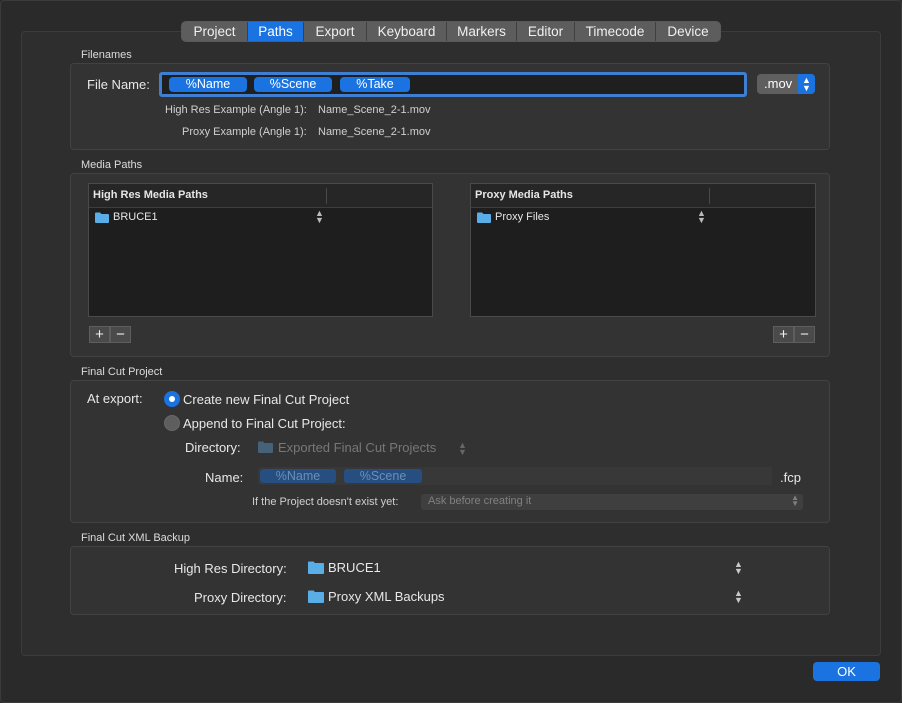  I want to click on remove-proxy-path-button: −, so click(804, 334).